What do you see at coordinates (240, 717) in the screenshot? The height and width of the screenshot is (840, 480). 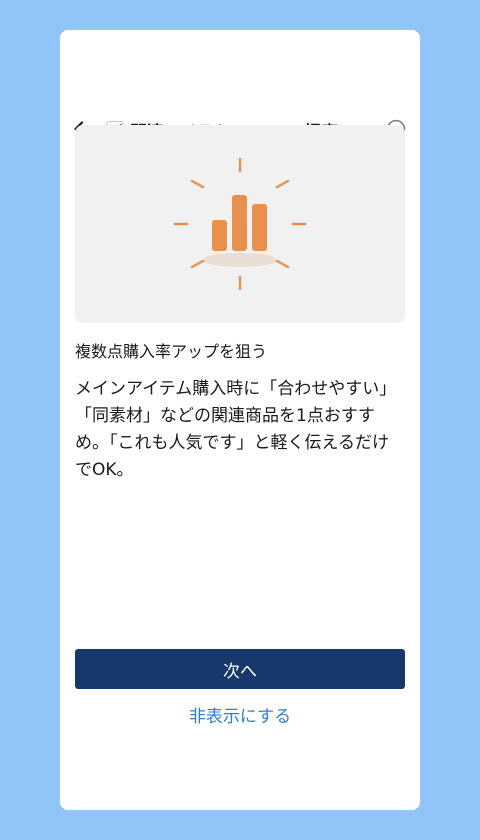 I see `hide-link: 非表示にする` at bounding box center [240, 717].